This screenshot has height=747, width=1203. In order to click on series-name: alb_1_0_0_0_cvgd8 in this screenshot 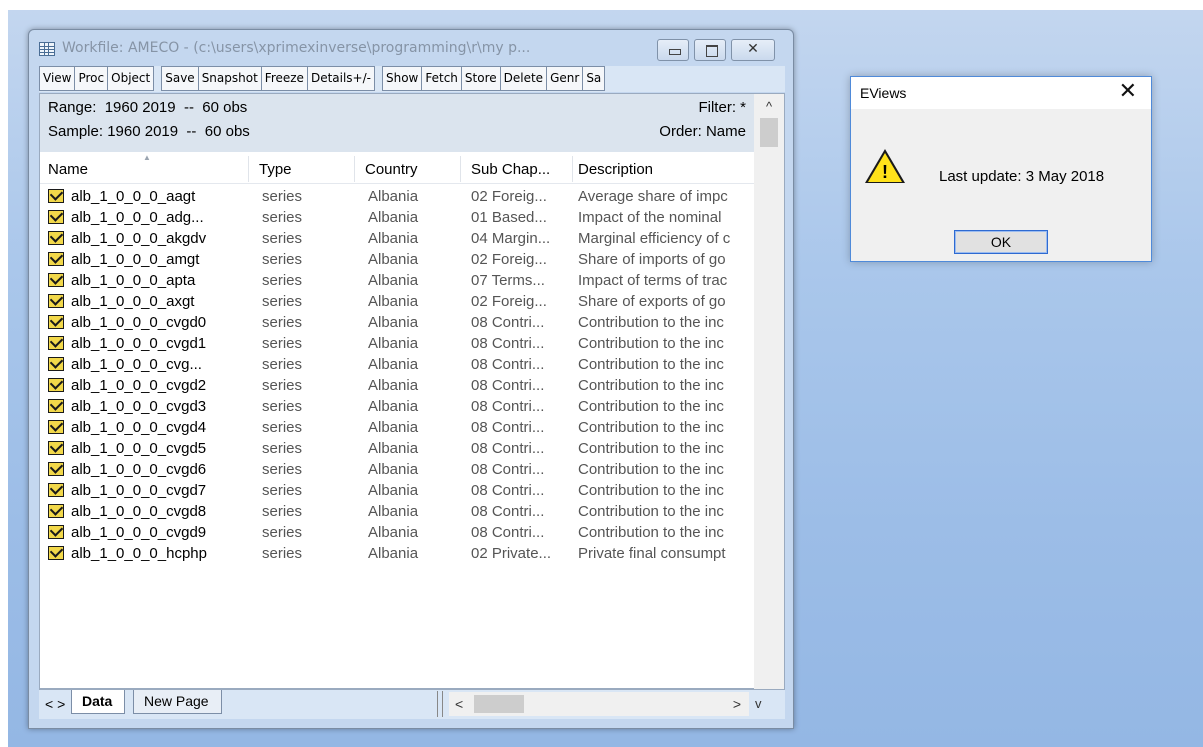, I will do `click(139, 511)`.